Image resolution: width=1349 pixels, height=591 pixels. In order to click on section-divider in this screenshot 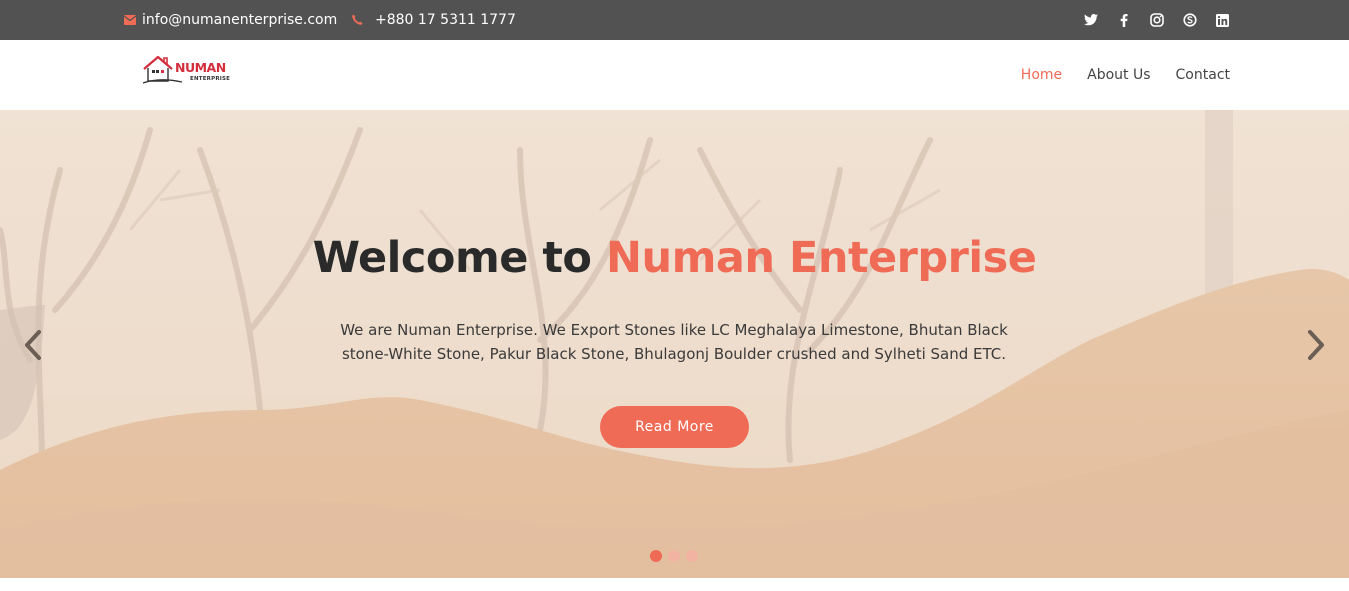, I will do `click(674, 584)`.